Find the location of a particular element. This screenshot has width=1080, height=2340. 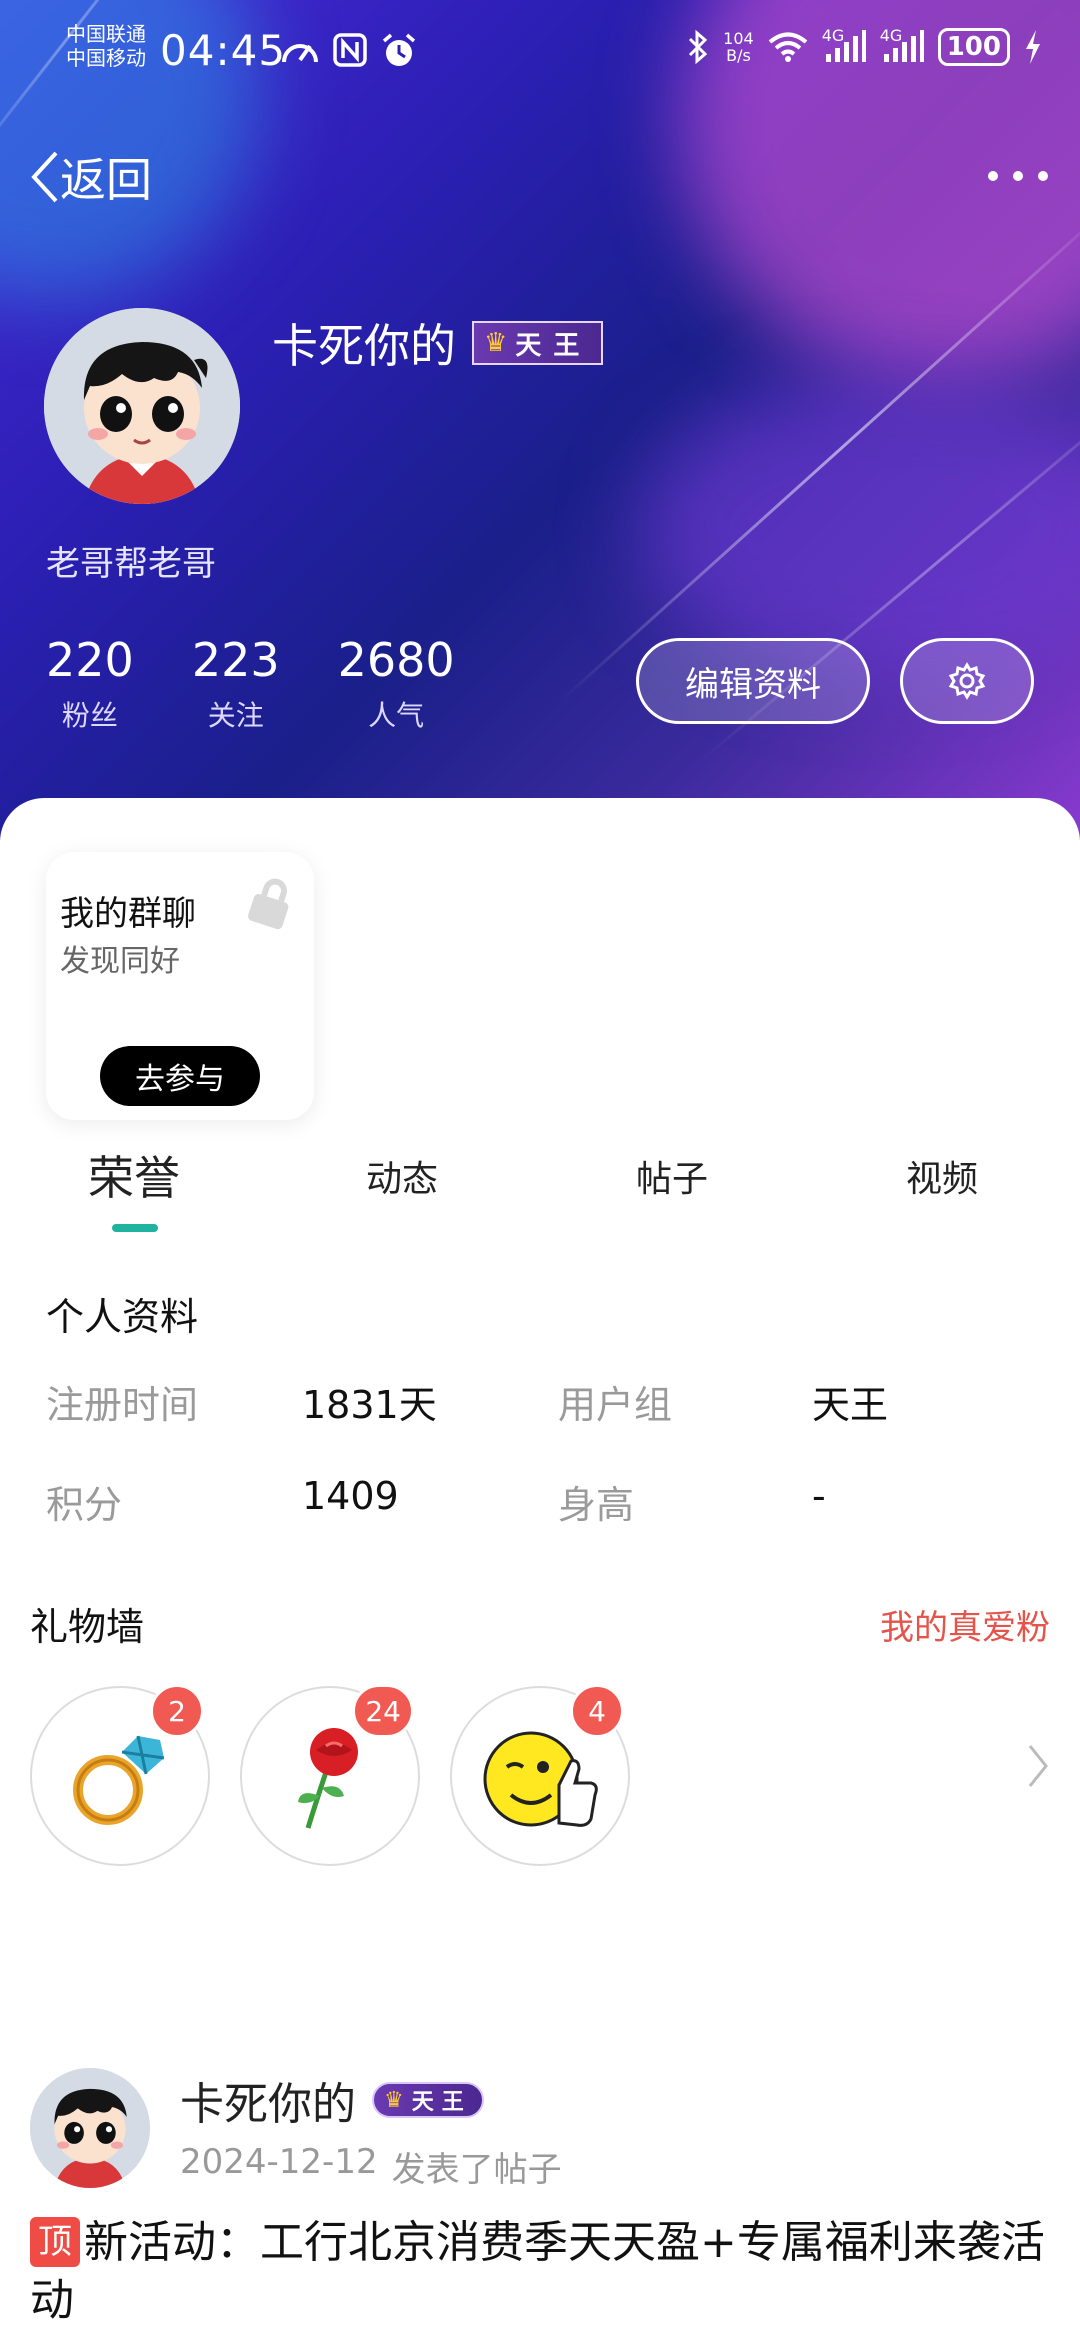

stat-label: 关注 is located at coordinates (235, 715).